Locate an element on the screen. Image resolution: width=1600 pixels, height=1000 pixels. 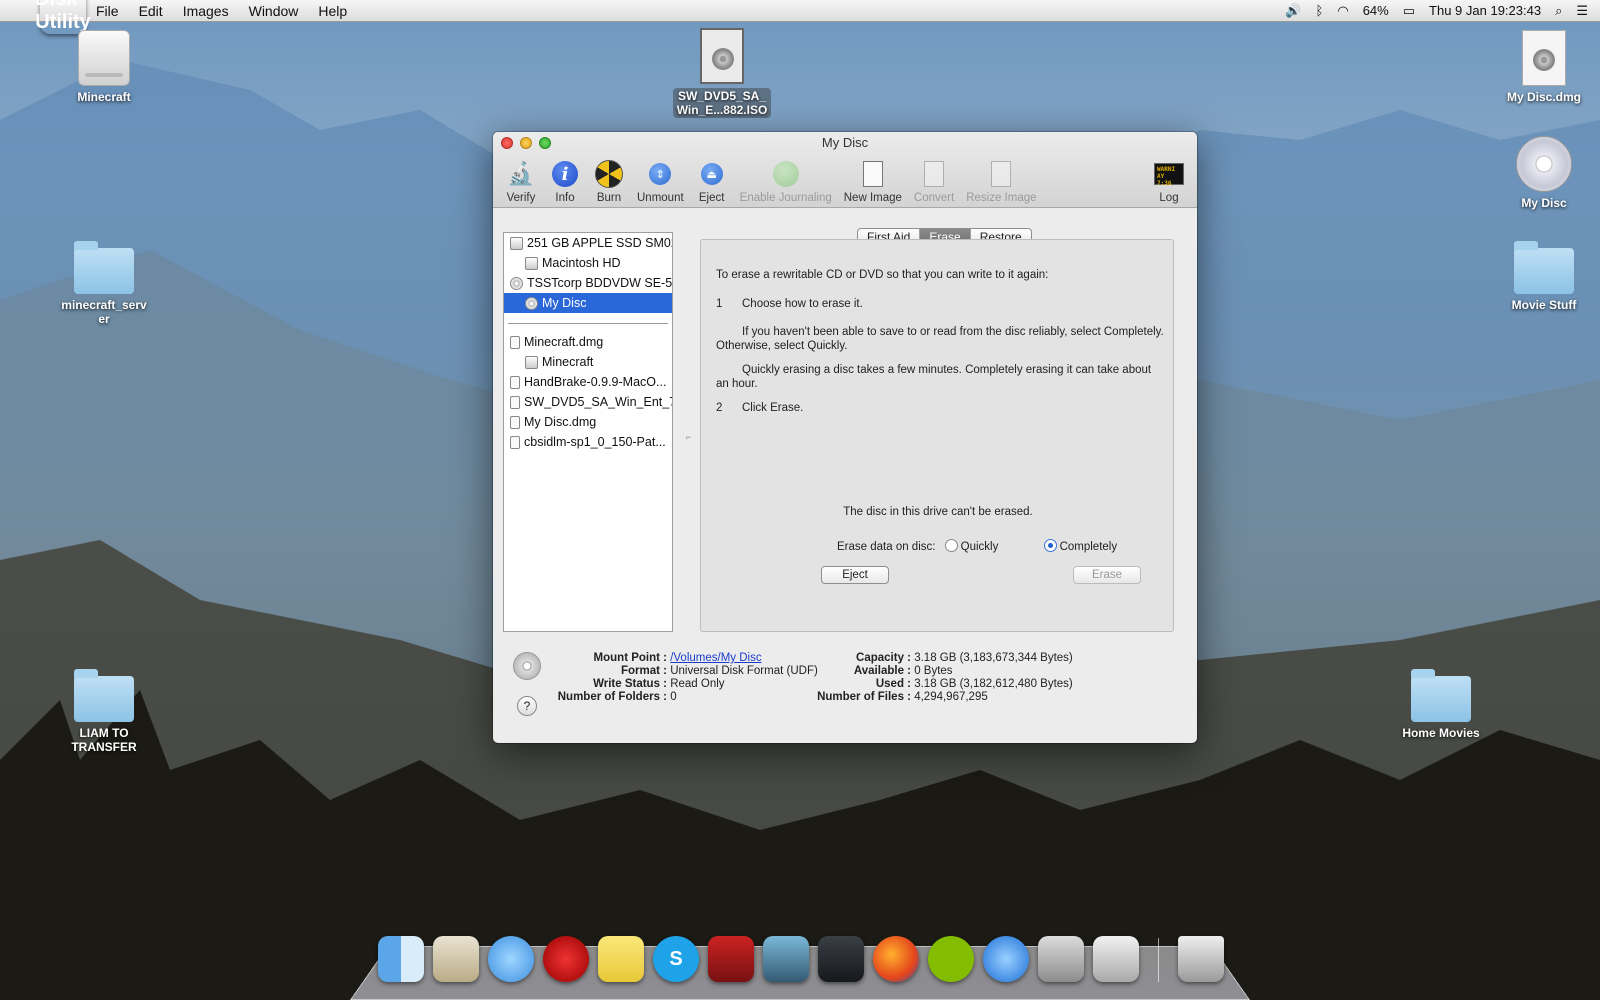
number-of-folders-row: Number of Folders : 0 is located at coordinates (617, 697).